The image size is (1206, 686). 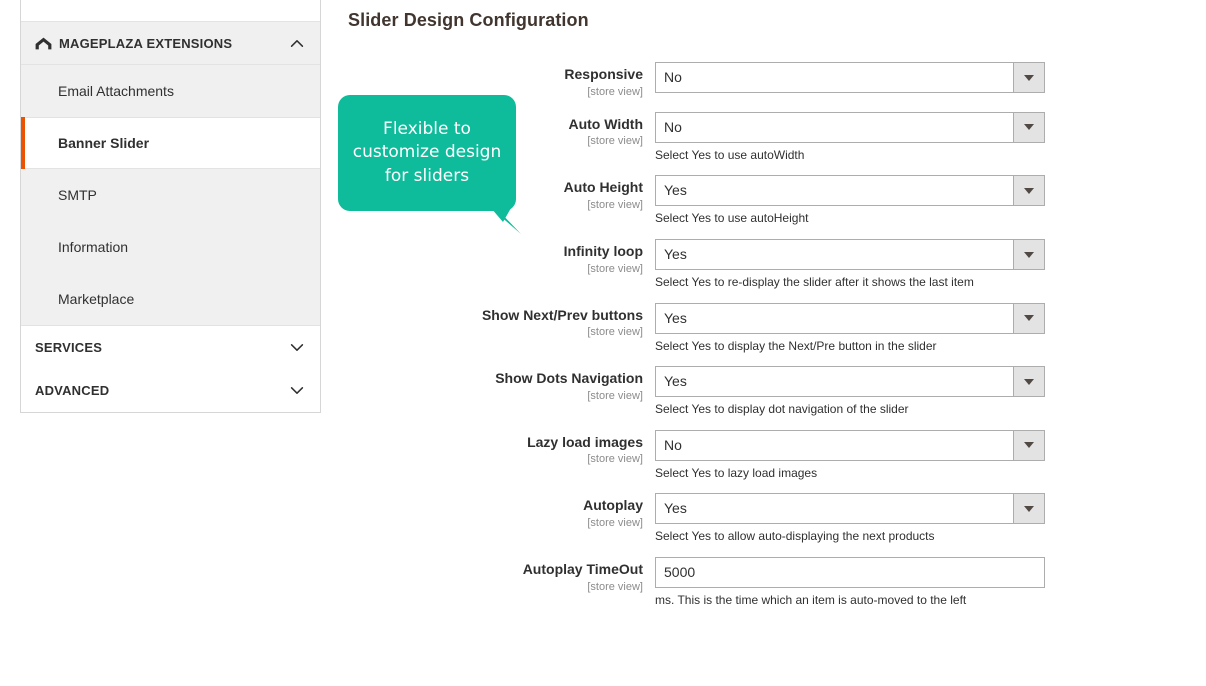 I want to click on field-label-text: Lazy load images, so click(x=585, y=441).